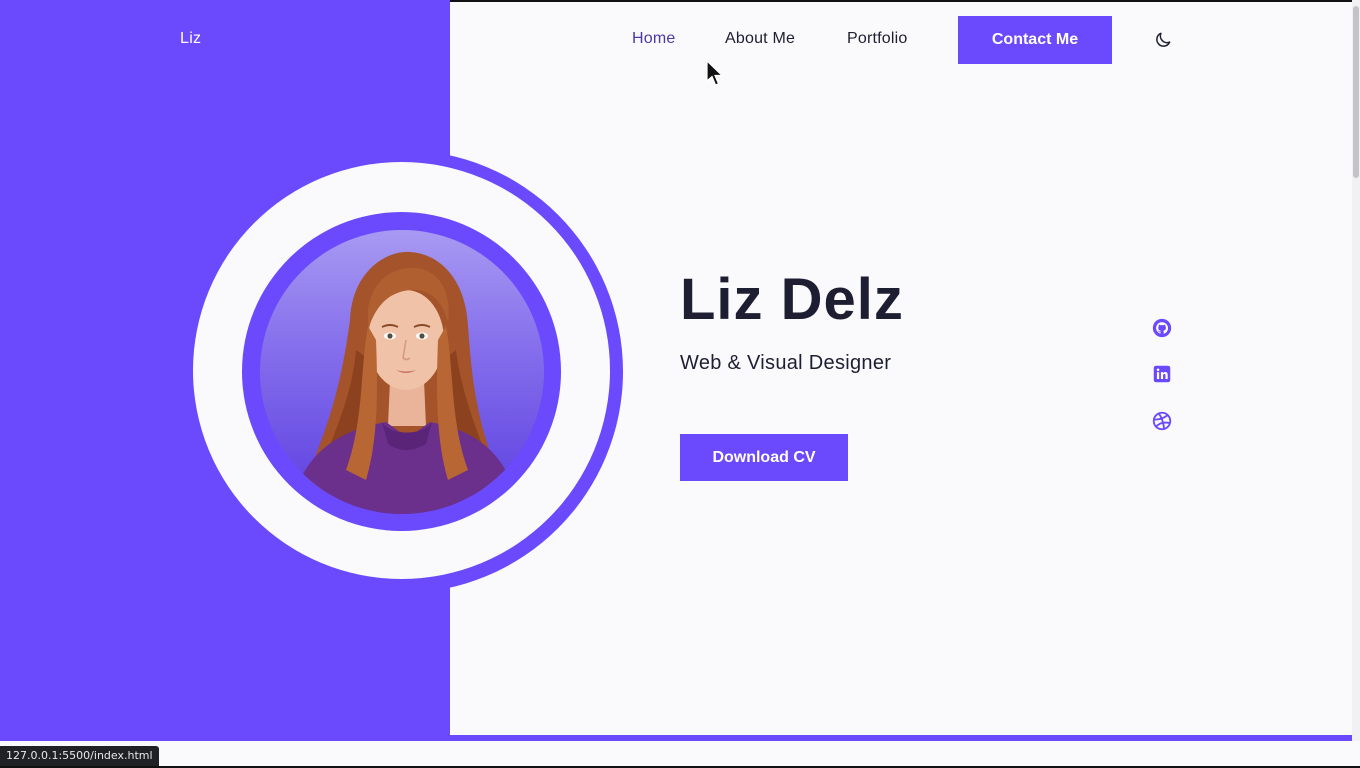 The width and height of the screenshot is (1360, 768). I want to click on linkedin-icon, so click(1162, 374).